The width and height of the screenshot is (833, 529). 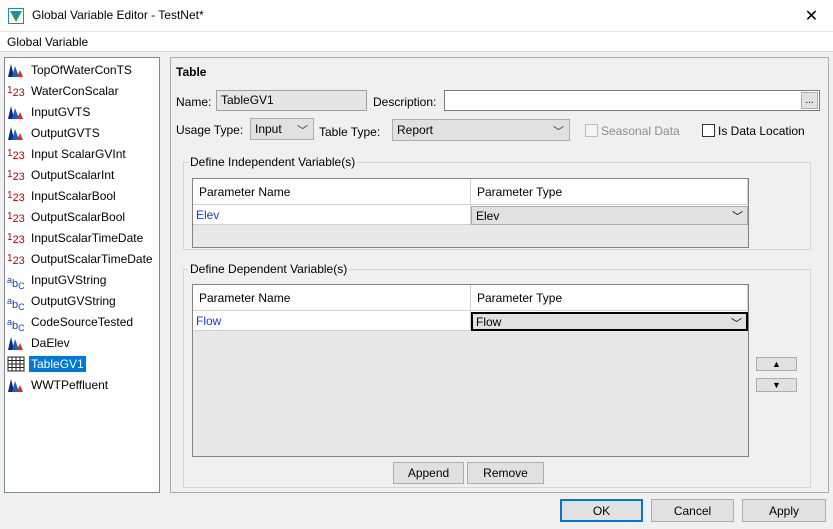 I want to click on apply-button: Apply, so click(x=784, y=510).